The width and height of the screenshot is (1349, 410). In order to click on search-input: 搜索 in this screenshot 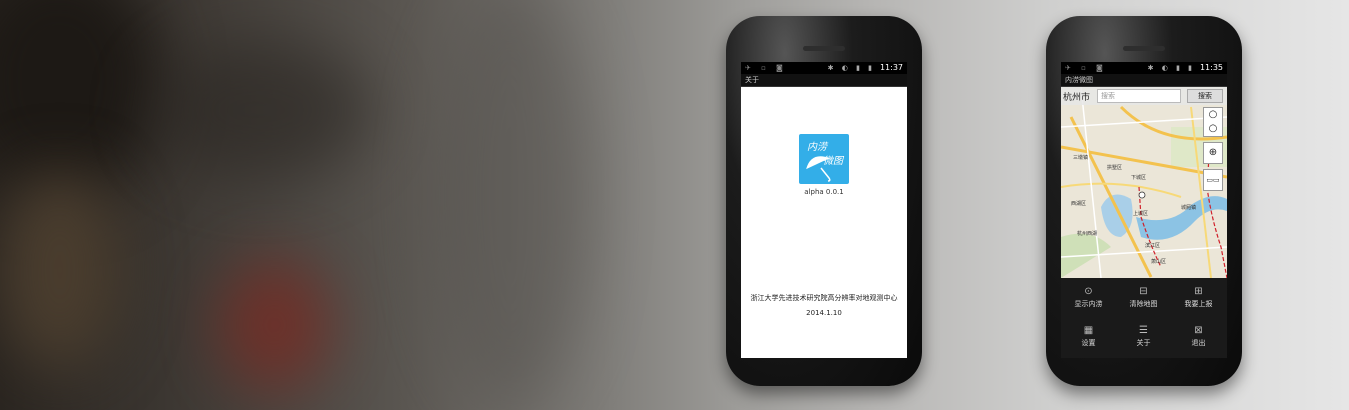, I will do `click(1139, 96)`.